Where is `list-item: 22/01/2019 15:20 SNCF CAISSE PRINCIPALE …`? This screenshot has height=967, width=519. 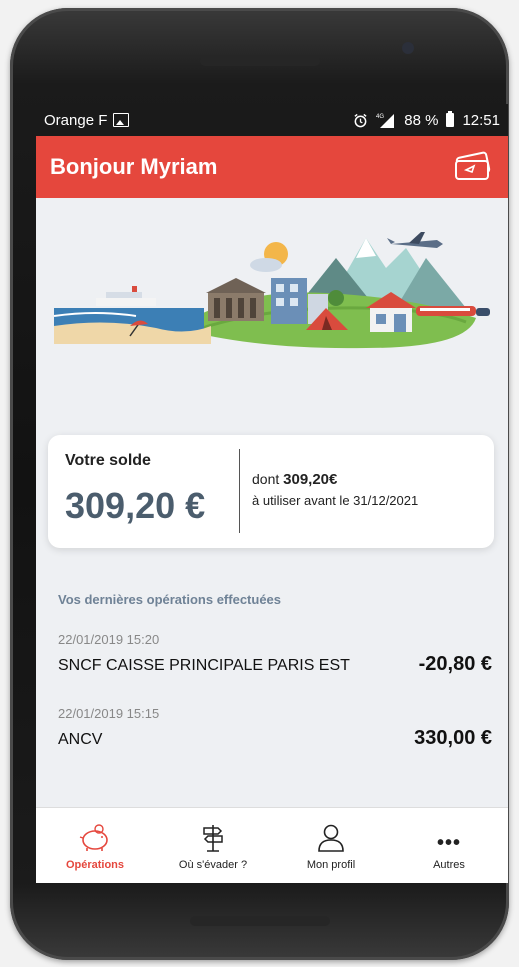
list-item: 22/01/2019 15:20 SNCF CAISSE PRINCIPALE … is located at coordinates (275, 654).